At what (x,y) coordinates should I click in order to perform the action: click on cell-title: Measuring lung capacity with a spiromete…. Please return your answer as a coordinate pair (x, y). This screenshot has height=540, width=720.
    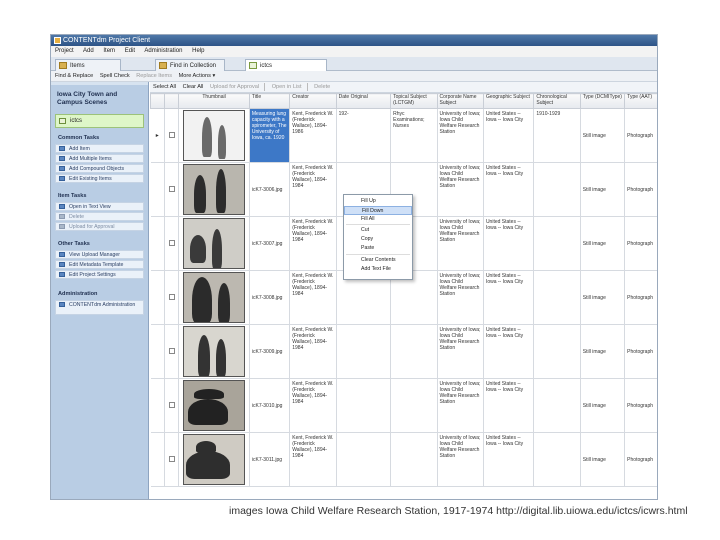
    Looking at the image, I should click on (269, 135).